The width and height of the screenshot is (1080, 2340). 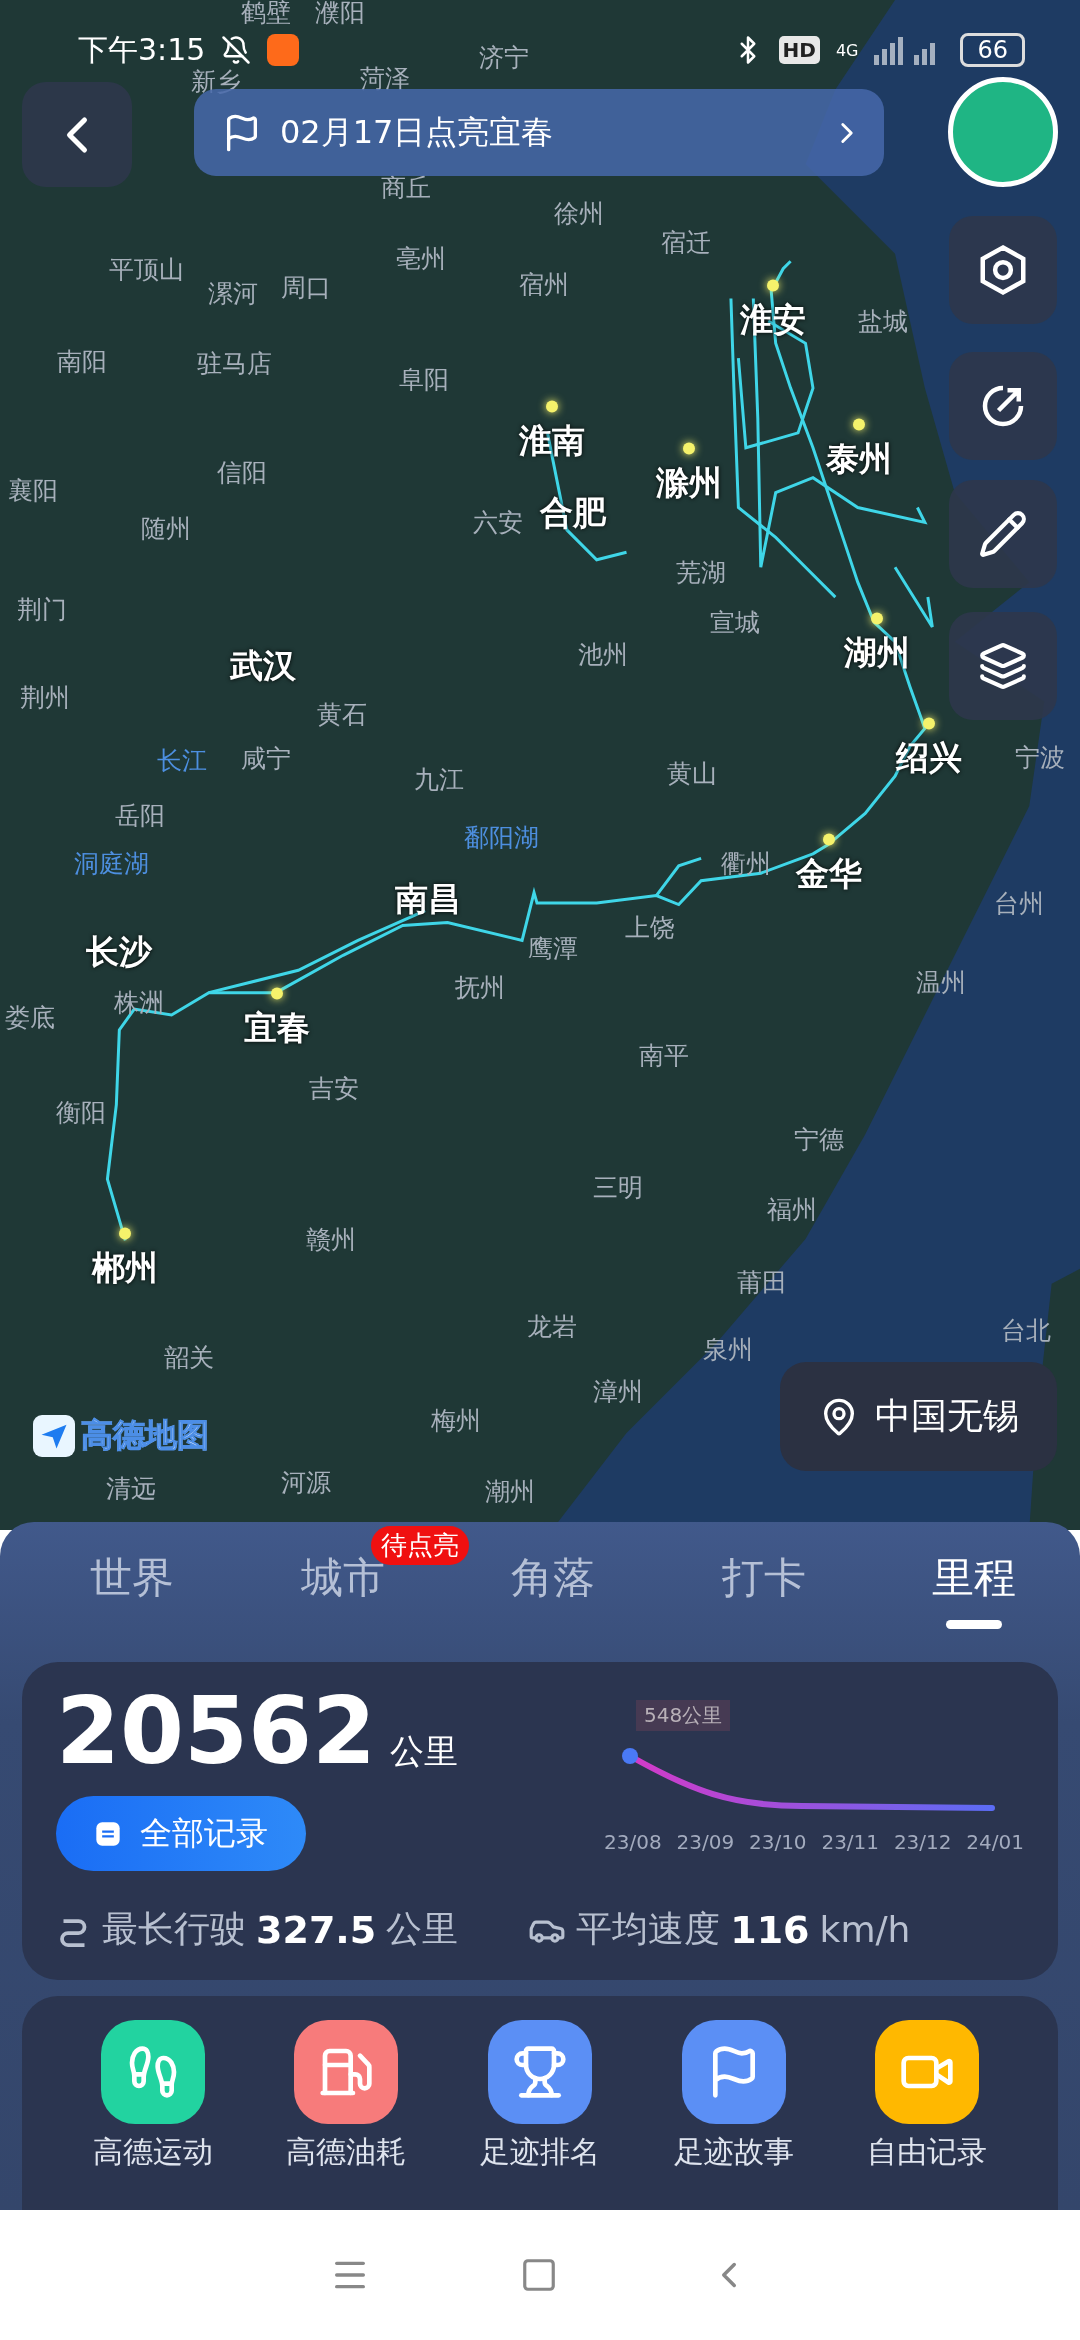 I want to click on map-label: 信阳, so click(x=241, y=472).